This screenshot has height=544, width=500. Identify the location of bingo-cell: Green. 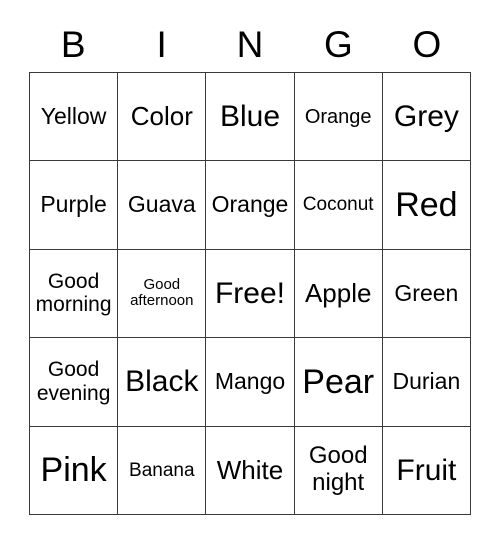
(426, 294).